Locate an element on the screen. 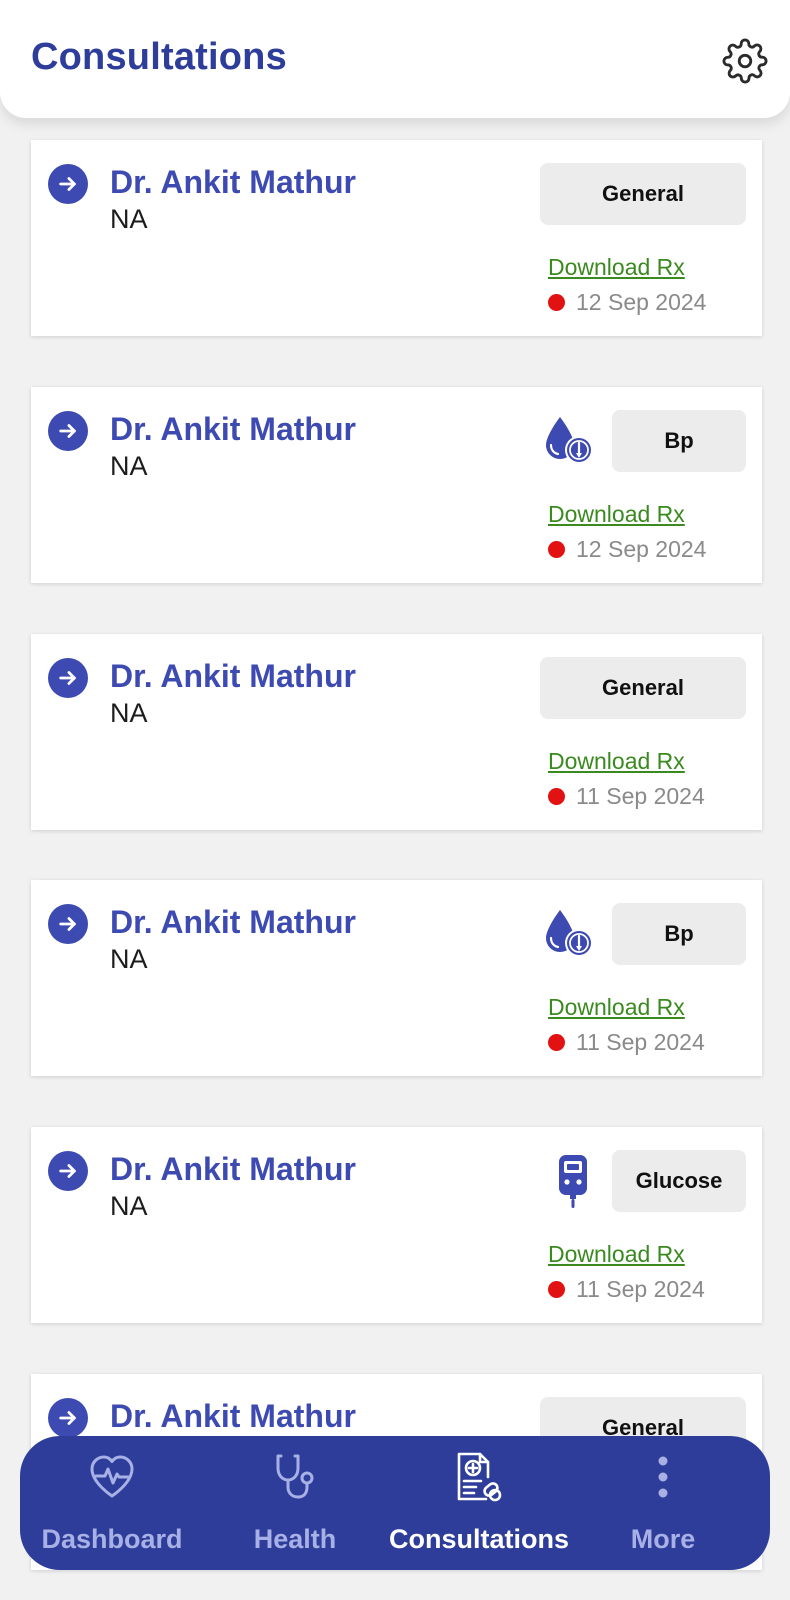 This screenshot has width=790, height=1600. page-title: Consultations is located at coordinates (159, 57).